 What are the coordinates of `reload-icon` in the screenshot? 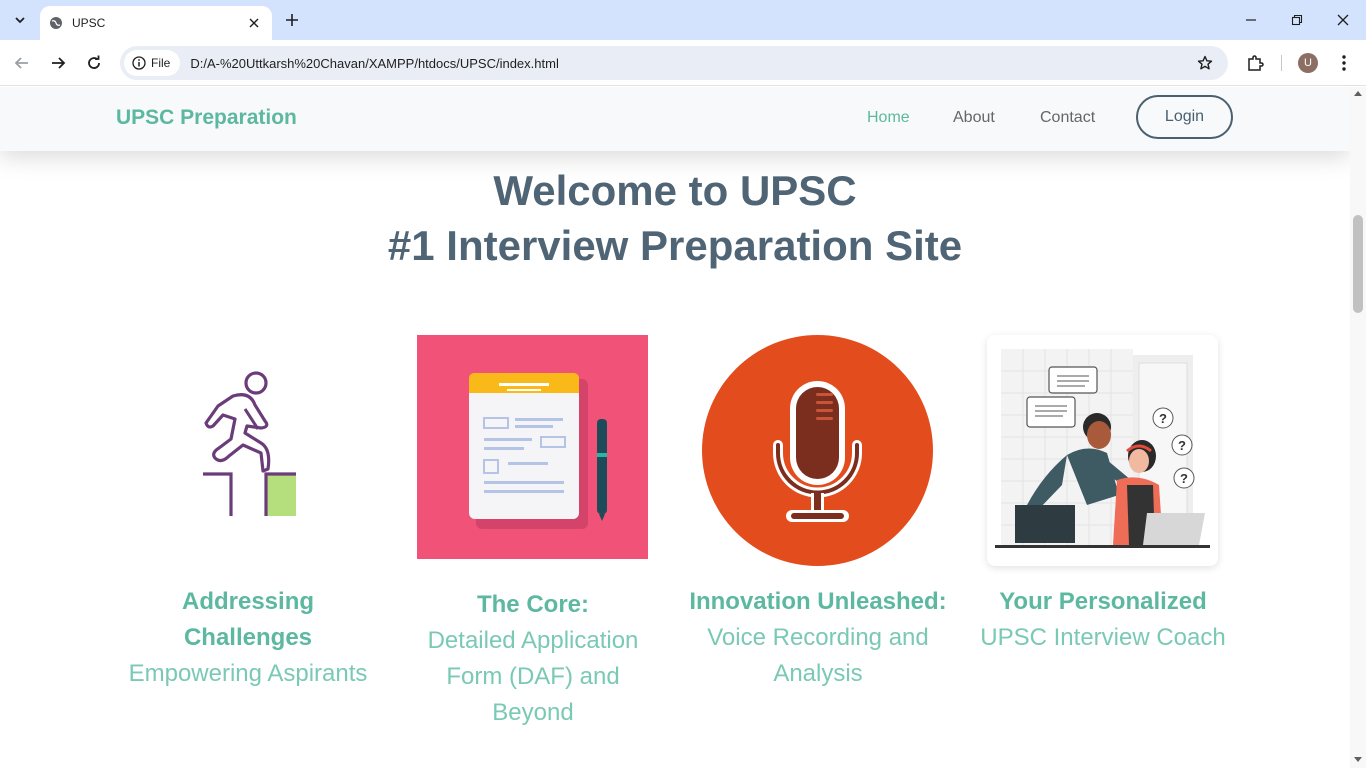 It's located at (94, 62).